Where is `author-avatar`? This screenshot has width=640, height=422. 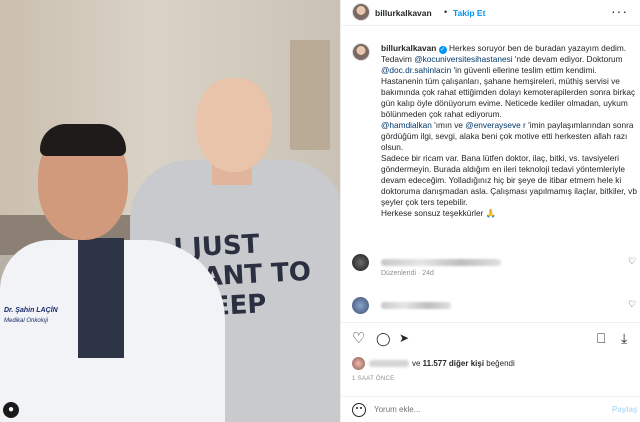 author-avatar is located at coordinates (361, 12).